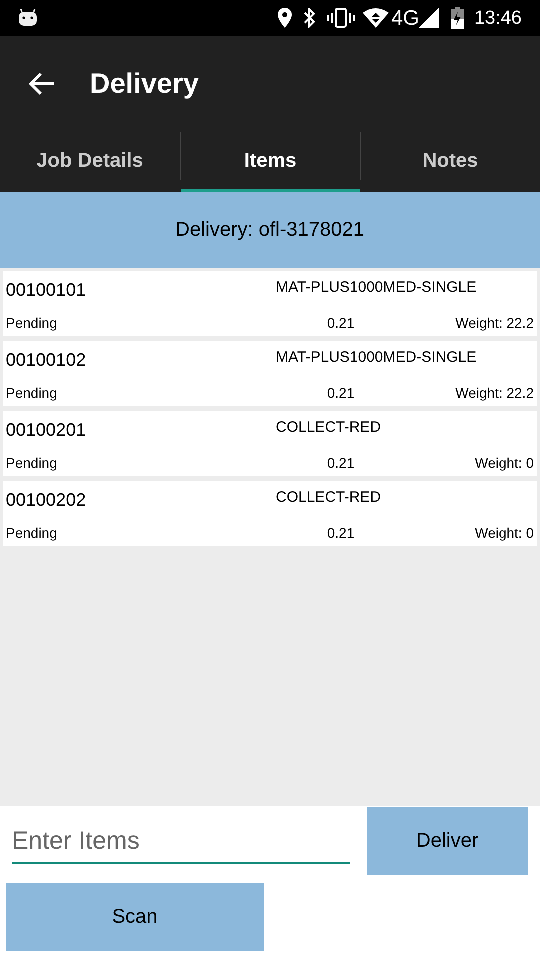 The image size is (540, 960). I want to click on item-row: 00100201 COLLECT-RED Pending 0.21 Weight: 0, so click(270, 443).